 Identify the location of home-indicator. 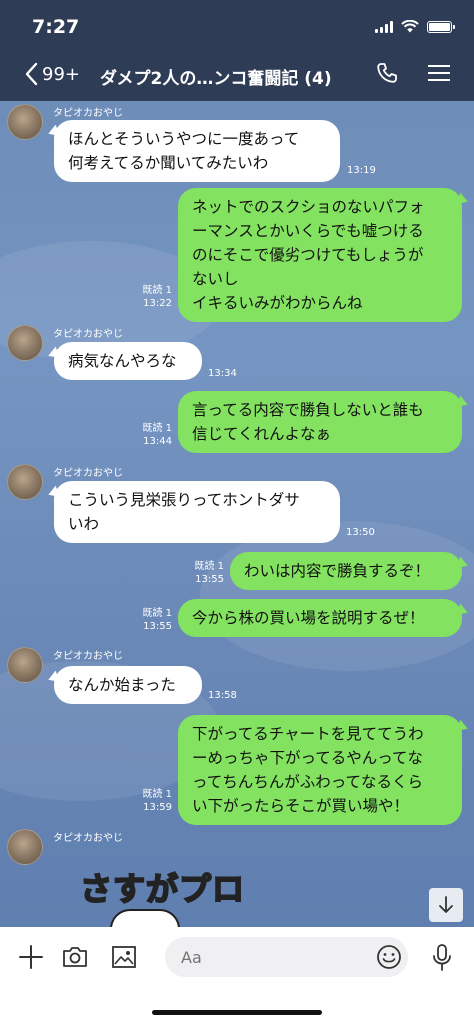
(237, 1012).